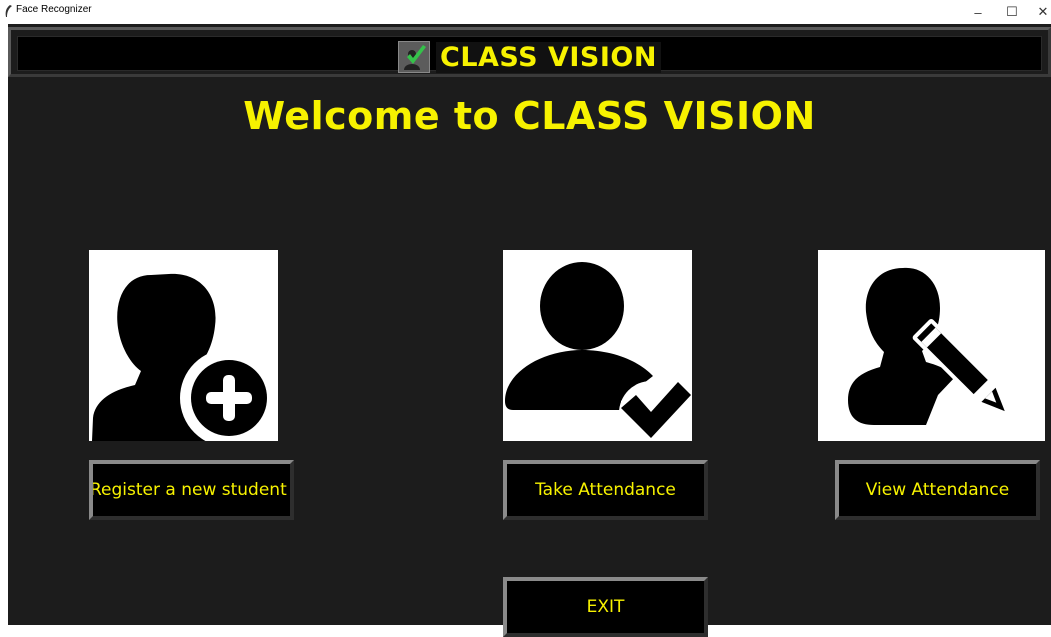 The height and width of the screenshot is (637, 1051). What do you see at coordinates (1012, 12) in the screenshot?
I see `maximize-button: ☐` at bounding box center [1012, 12].